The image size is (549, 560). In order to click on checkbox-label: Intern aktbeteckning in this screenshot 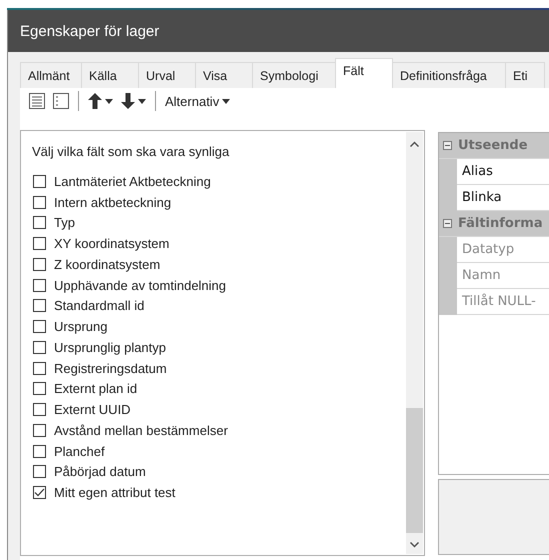, I will do `click(113, 202)`.